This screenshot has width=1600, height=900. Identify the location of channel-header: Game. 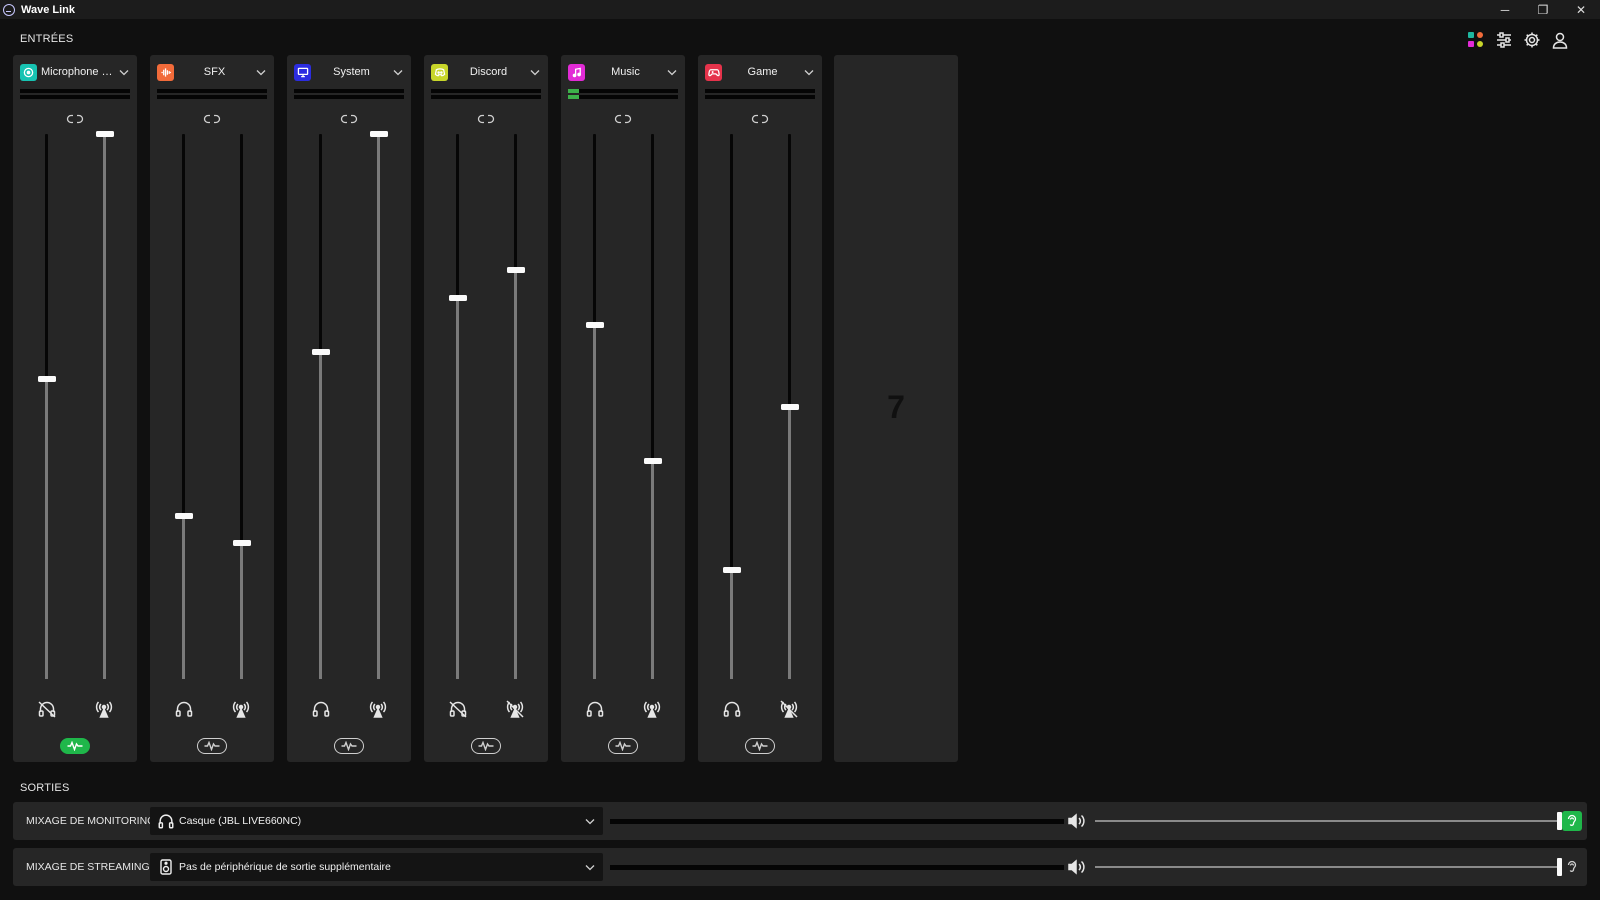
(760, 72).